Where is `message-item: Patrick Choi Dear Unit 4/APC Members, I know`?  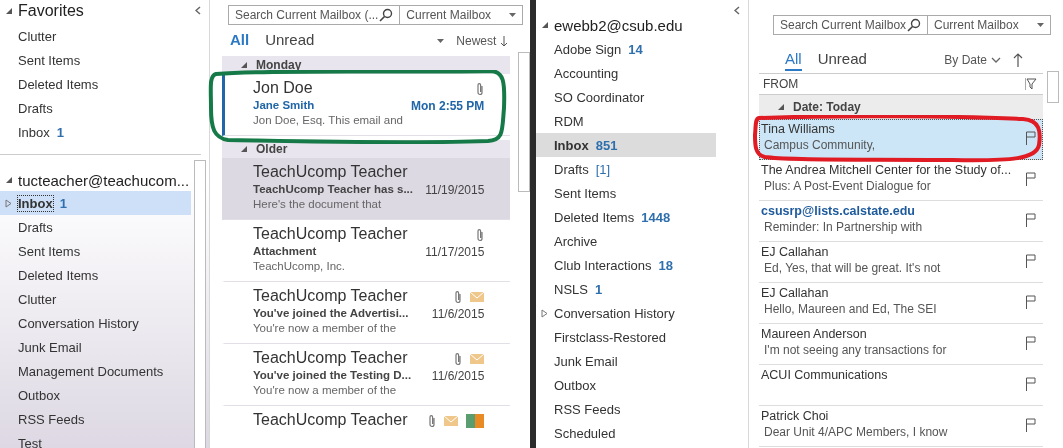
message-item: Patrick Choi Dear Unit 4/APC Members, I know is located at coordinates (901, 426).